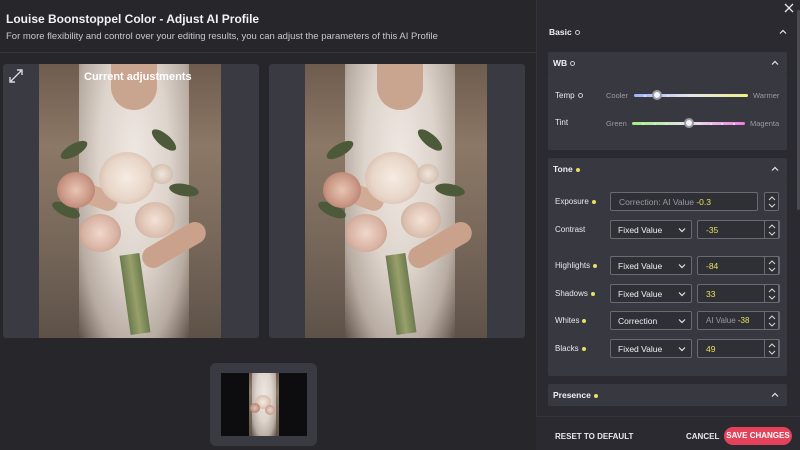  I want to click on presence-label: Presence, so click(572, 395).